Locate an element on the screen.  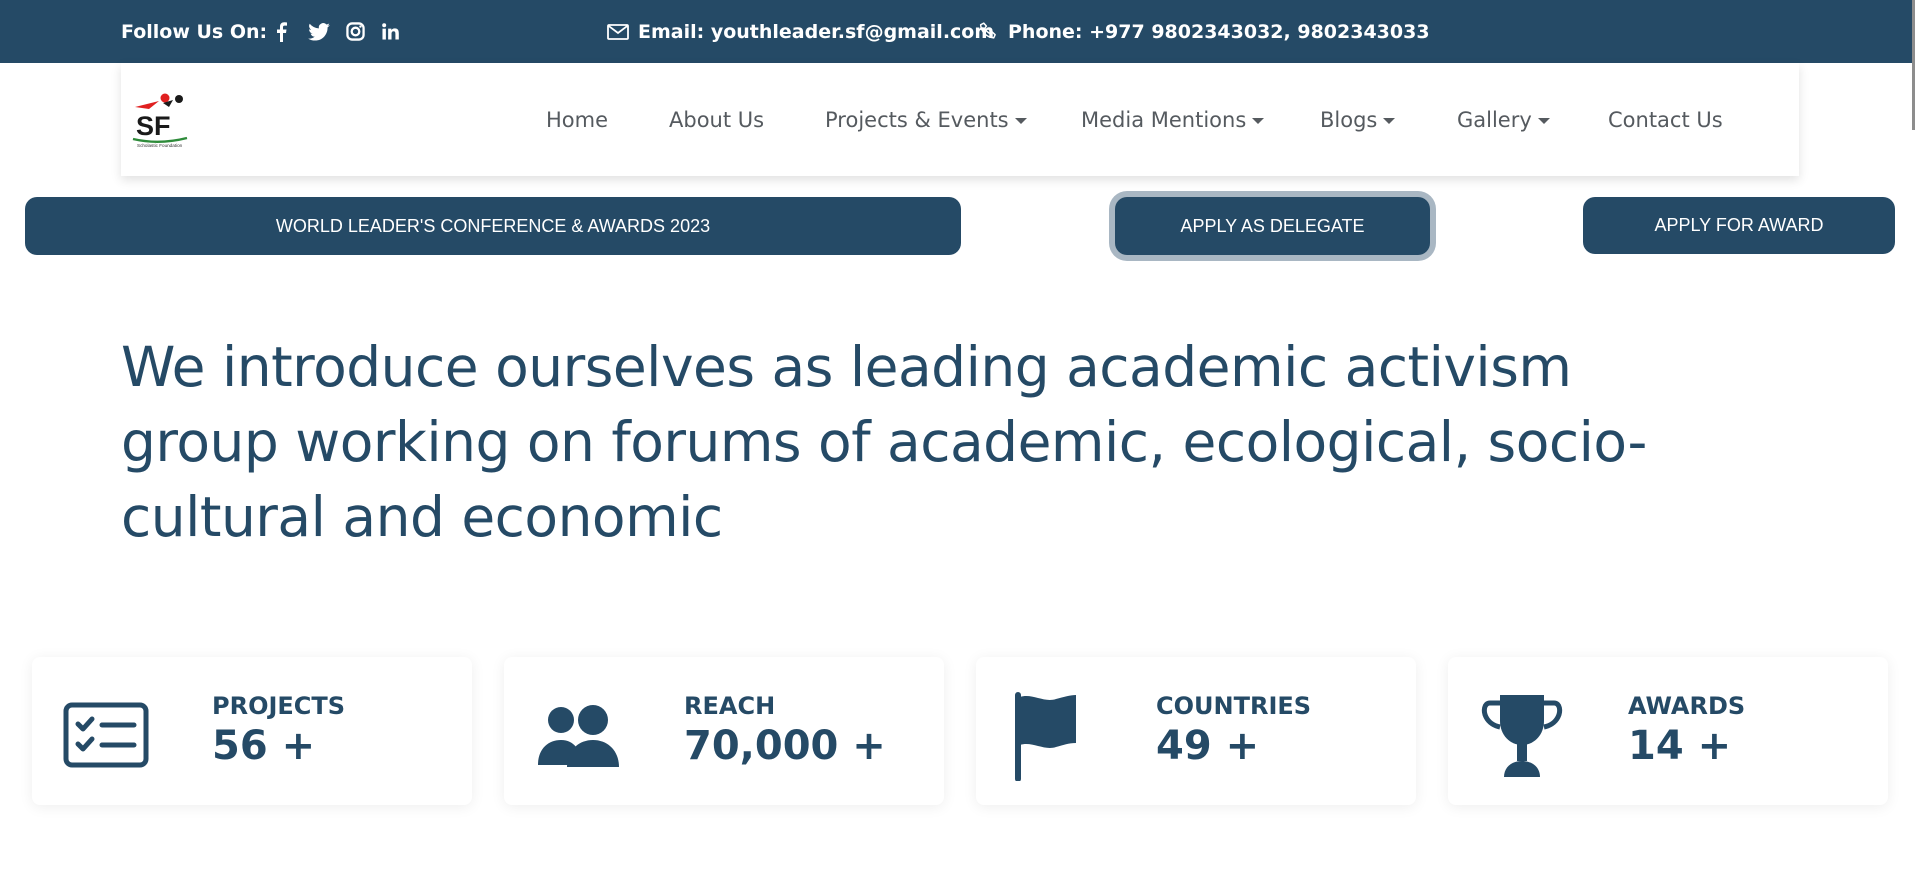
envelope-icon is located at coordinates (618, 31).